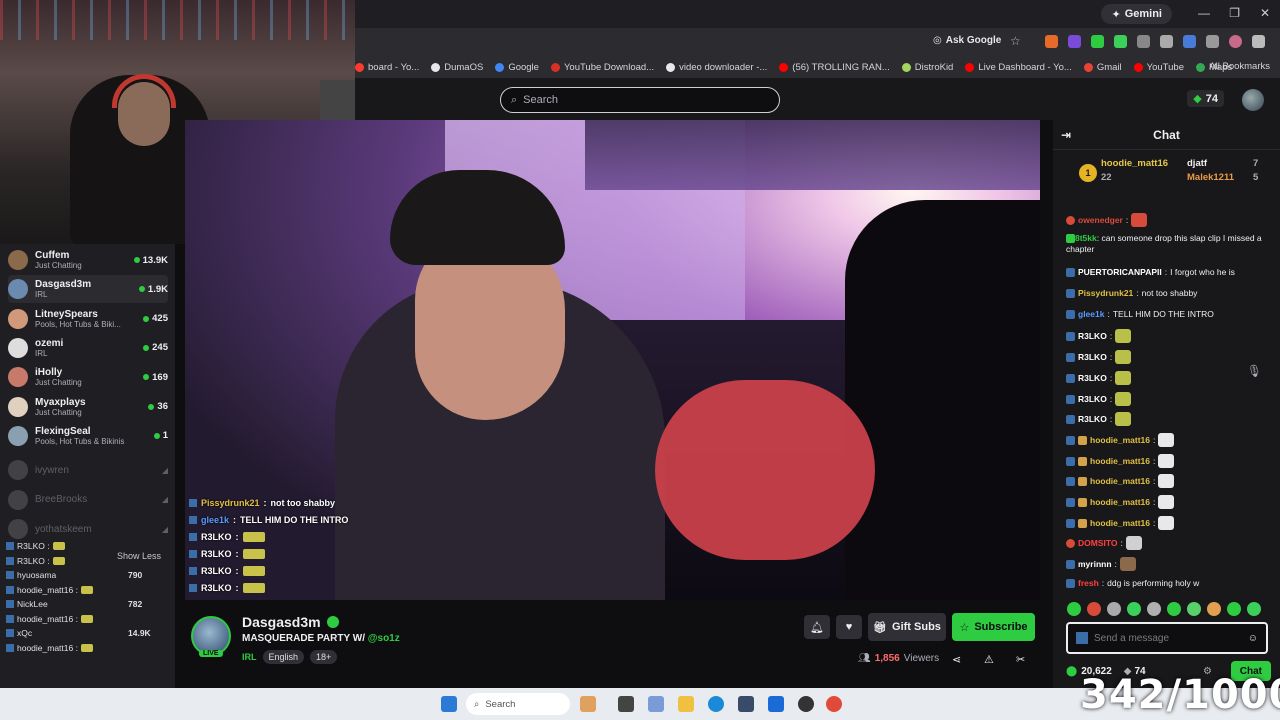 The width and height of the screenshot is (1280, 720). Describe the element at coordinates (1235, 41) in the screenshot. I see `profile-avatar-icon` at that location.